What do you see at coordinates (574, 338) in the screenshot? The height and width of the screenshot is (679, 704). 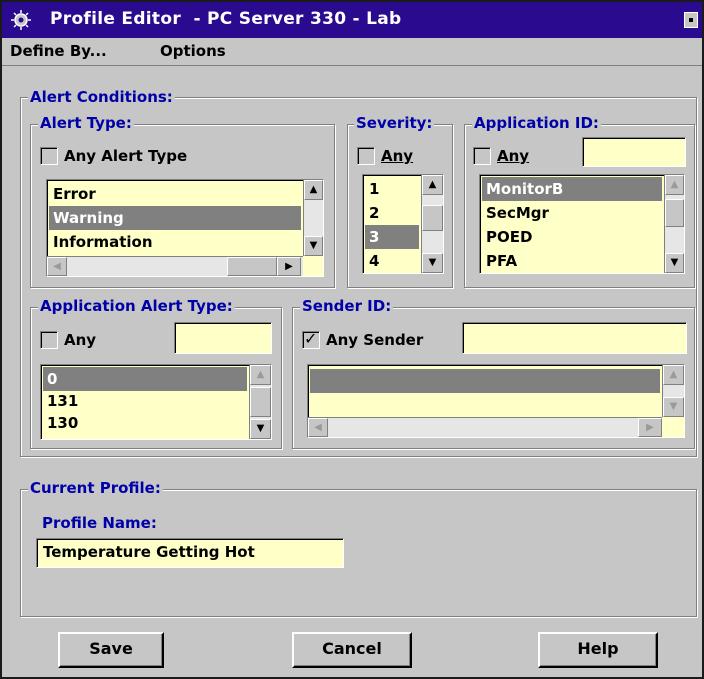 I see `sender-id-input` at bounding box center [574, 338].